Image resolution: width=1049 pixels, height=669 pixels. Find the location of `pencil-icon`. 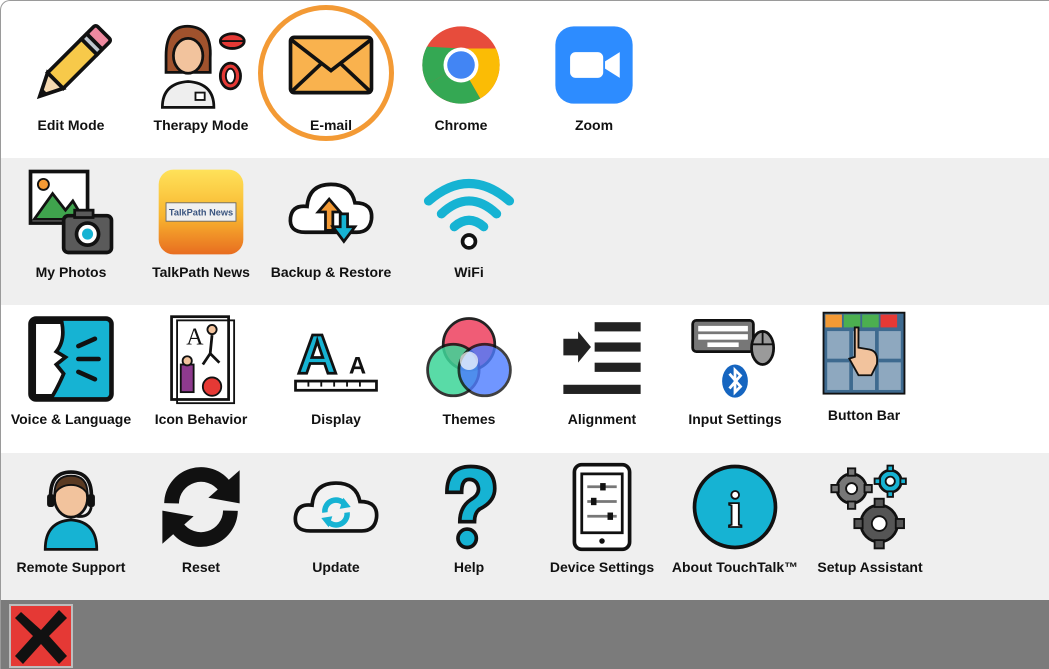

pencil-icon is located at coordinates (71, 65).